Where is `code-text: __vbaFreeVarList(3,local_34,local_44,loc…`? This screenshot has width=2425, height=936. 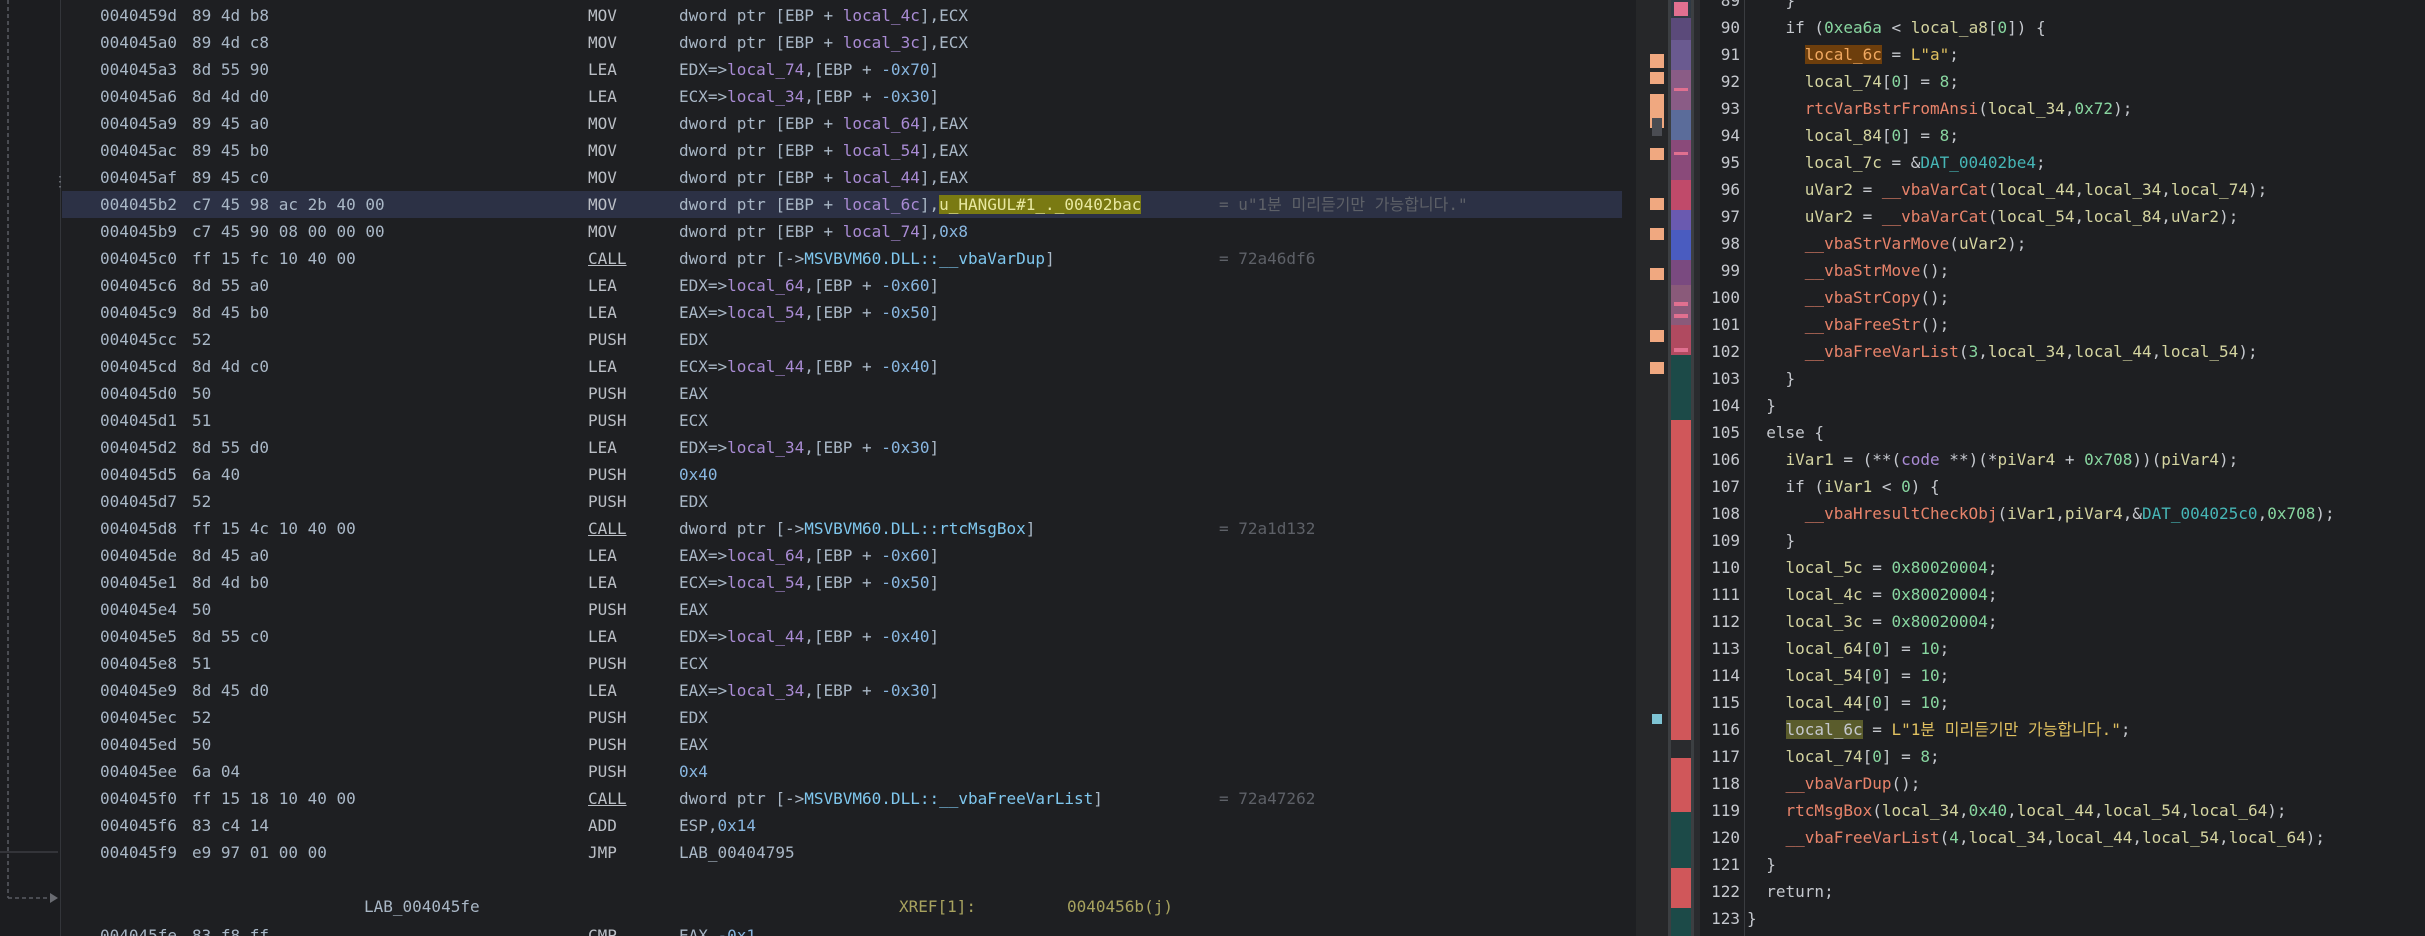
code-text: __vbaFreeVarList(3,local_34,local_44,loc… is located at coordinates (2002, 351).